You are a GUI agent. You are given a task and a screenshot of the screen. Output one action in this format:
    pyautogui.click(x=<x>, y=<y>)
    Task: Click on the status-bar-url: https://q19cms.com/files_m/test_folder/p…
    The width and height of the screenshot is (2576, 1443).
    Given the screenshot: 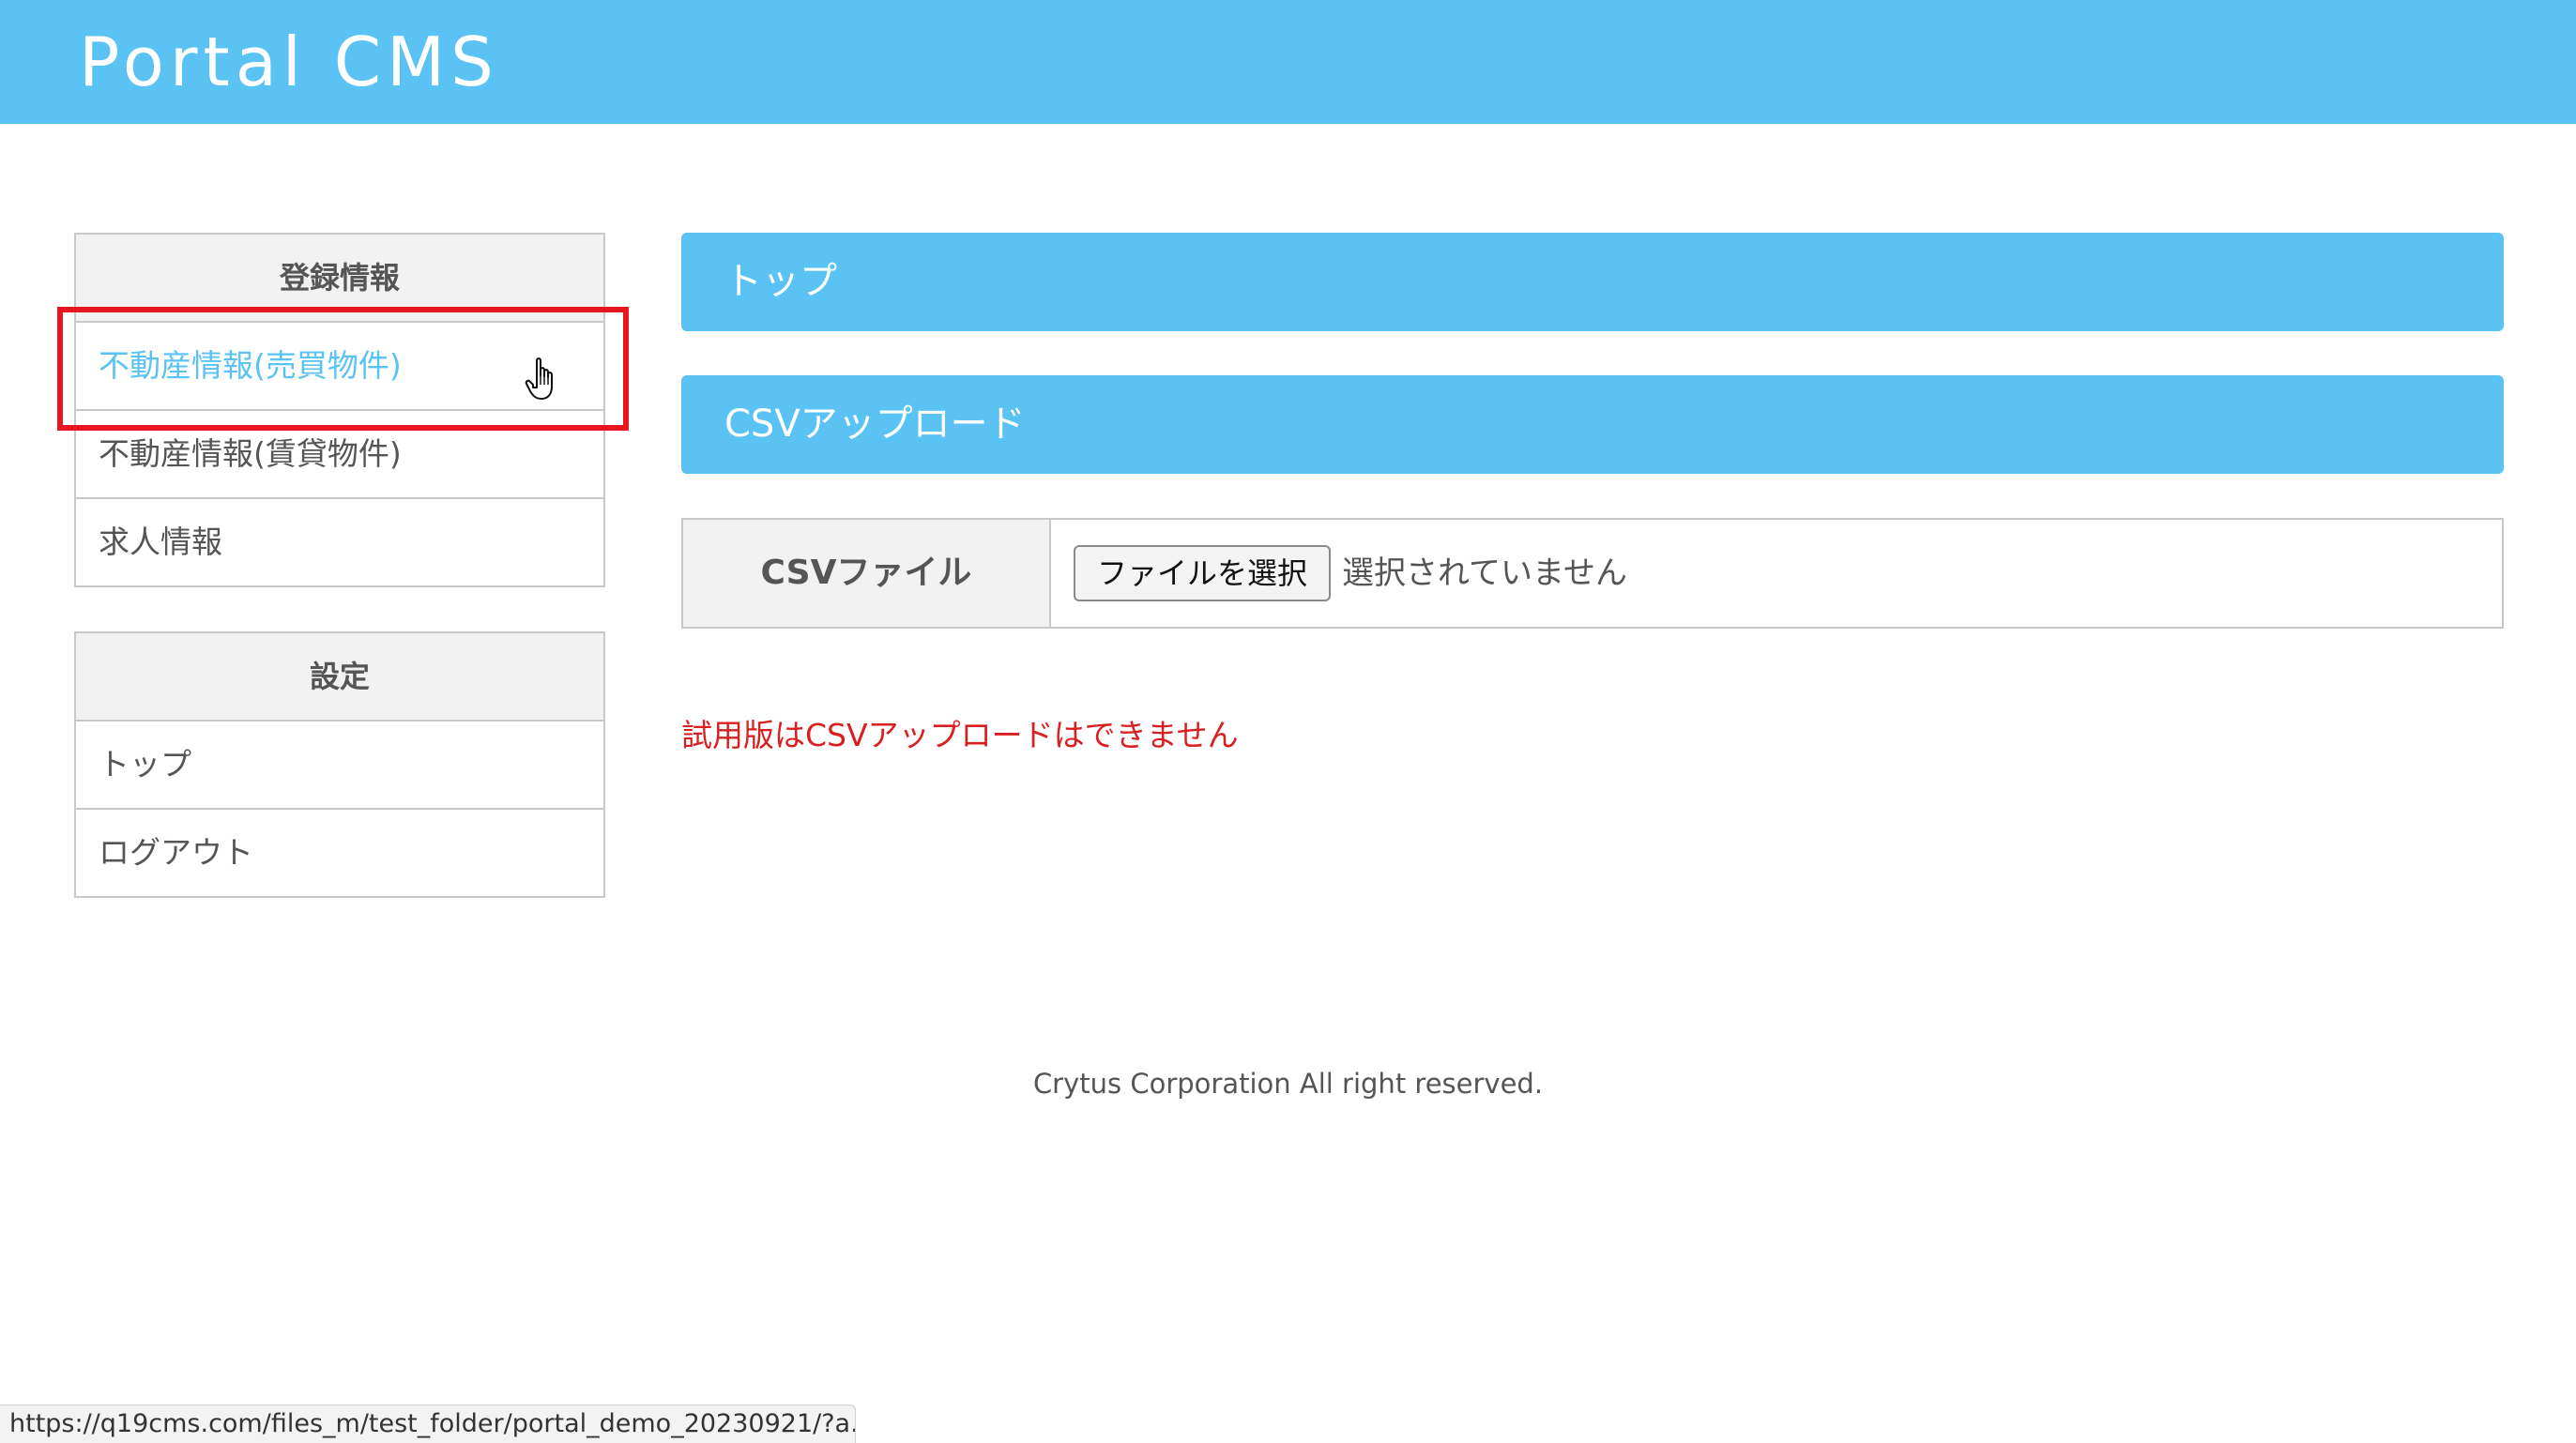 What is the action you would take?
    pyautogui.click(x=428, y=1424)
    